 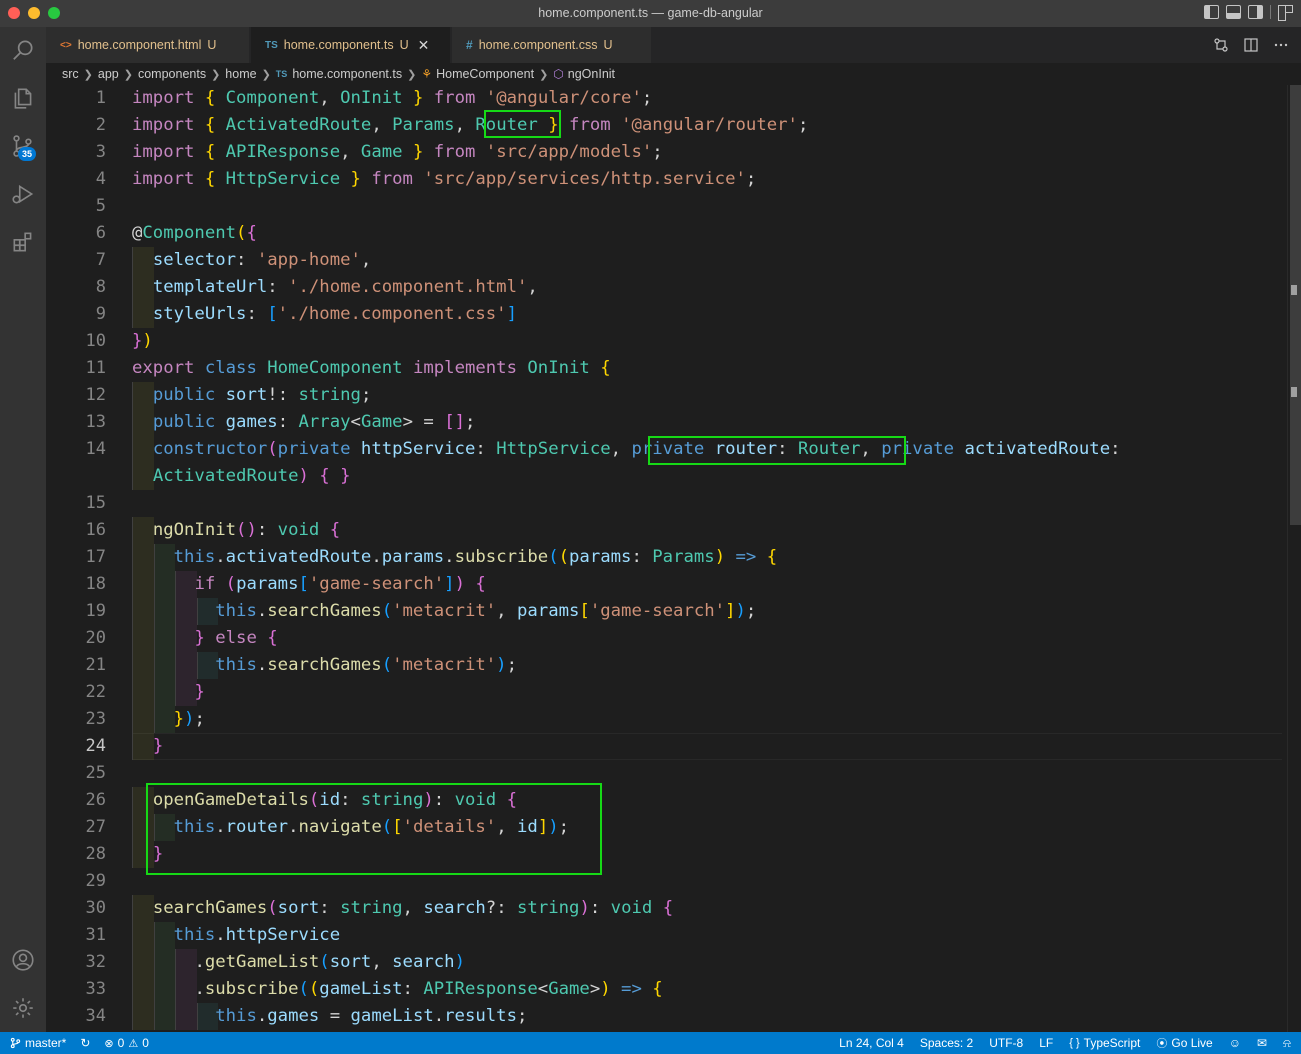 What do you see at coordinates (142, 341) in the screenshot?
I see `code-line: })` at bounding box center [142, 341].